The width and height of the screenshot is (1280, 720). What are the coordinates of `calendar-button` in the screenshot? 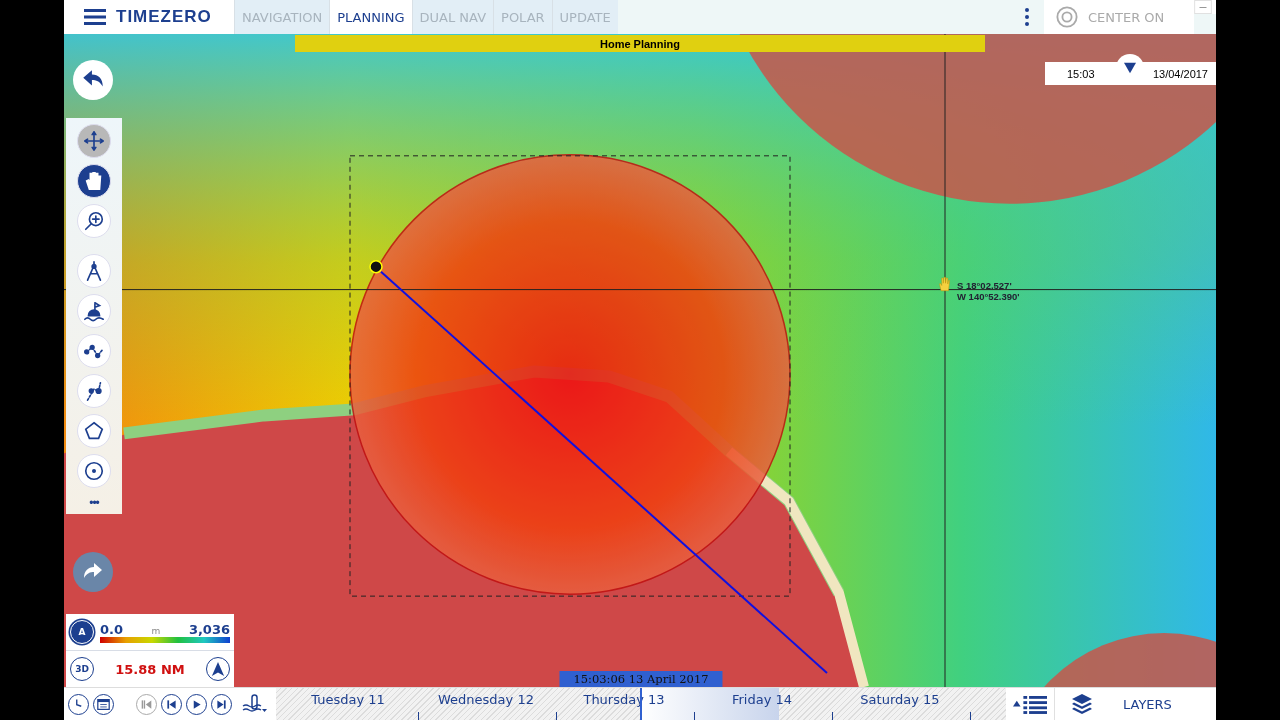 It's located at (103, 704).